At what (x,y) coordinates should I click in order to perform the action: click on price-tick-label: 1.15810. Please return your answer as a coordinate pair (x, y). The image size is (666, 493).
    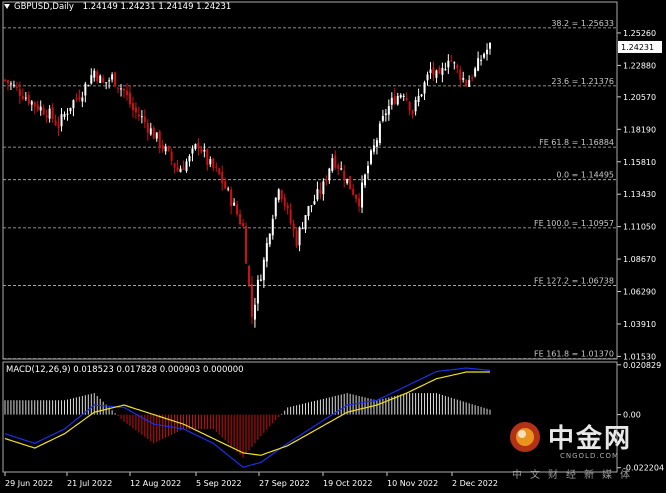
    Looking at the image, I should click on (639, 162).